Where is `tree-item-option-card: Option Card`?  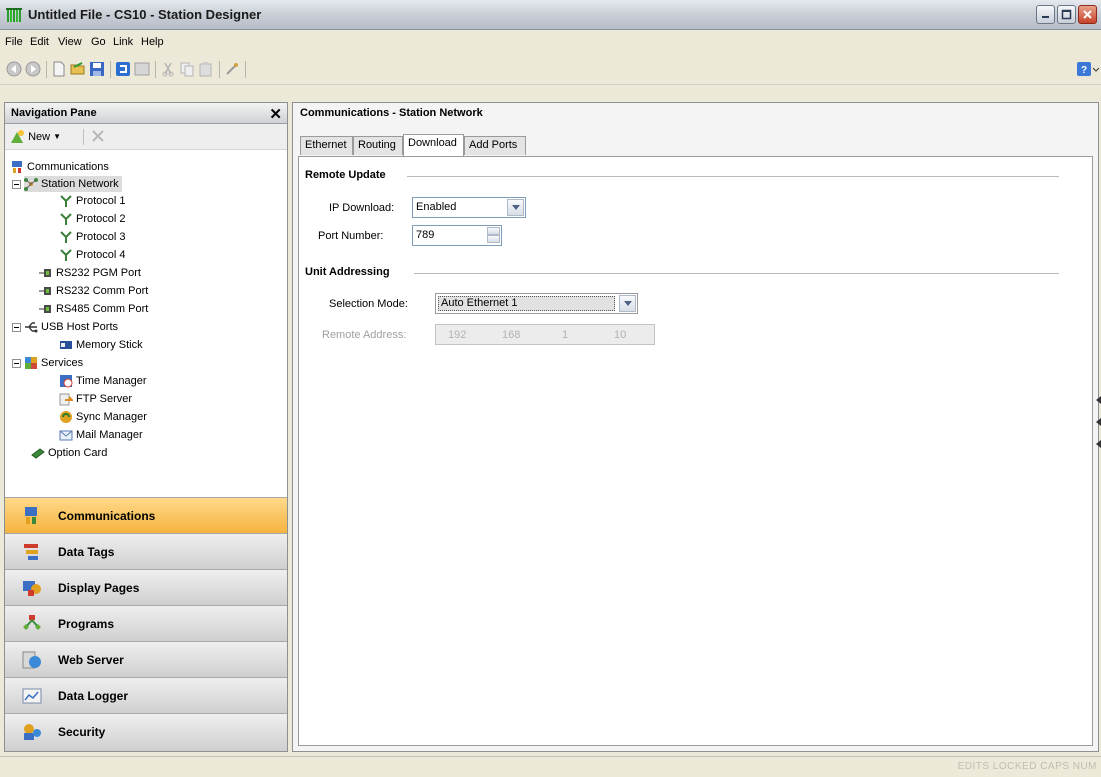
tree-item-option-card: Option Card is located at coordinates (69, 453).